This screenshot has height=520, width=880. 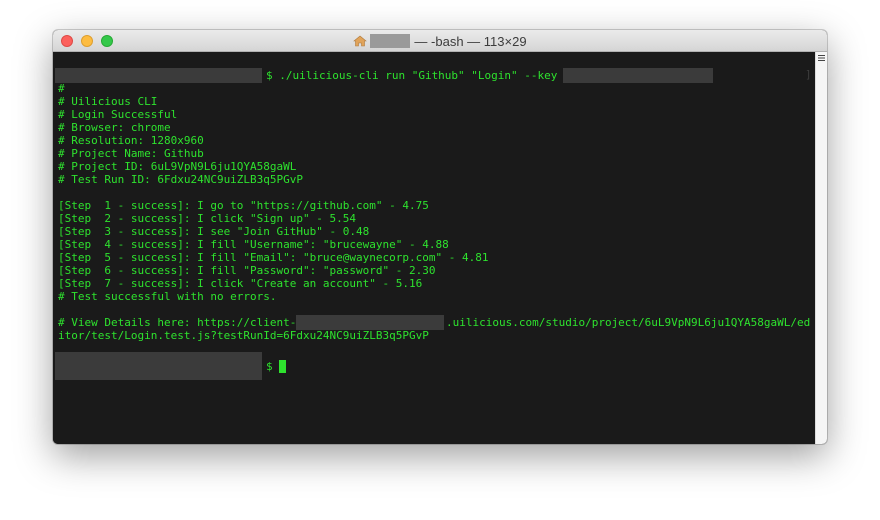 What do you see at coordinates (114, 127) in the screenshot?
I see `output-line: # Browser: chrome` at bounding box center [114, 127].